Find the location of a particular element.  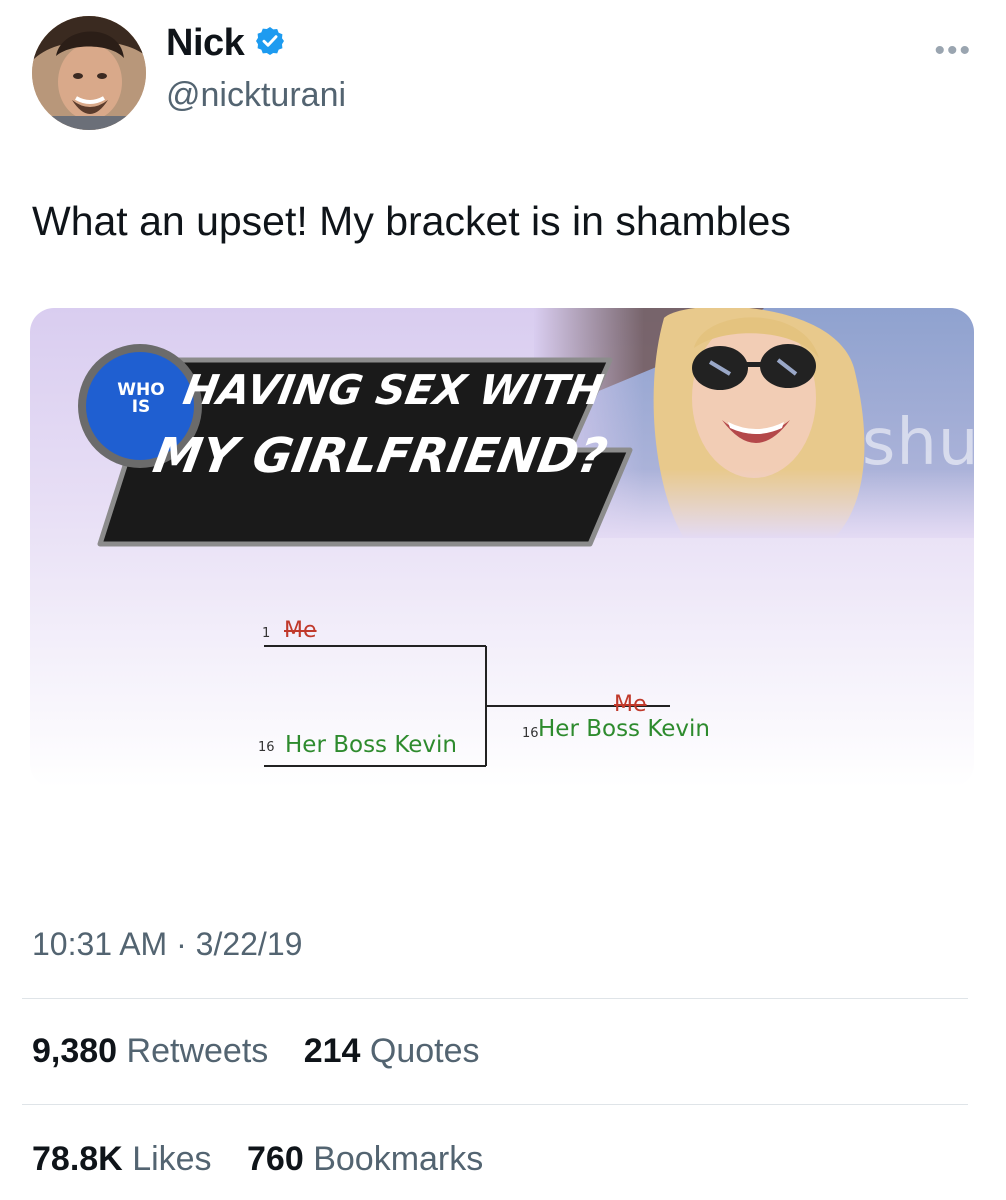

author-name: Nick is located at coordinates (205, 43).